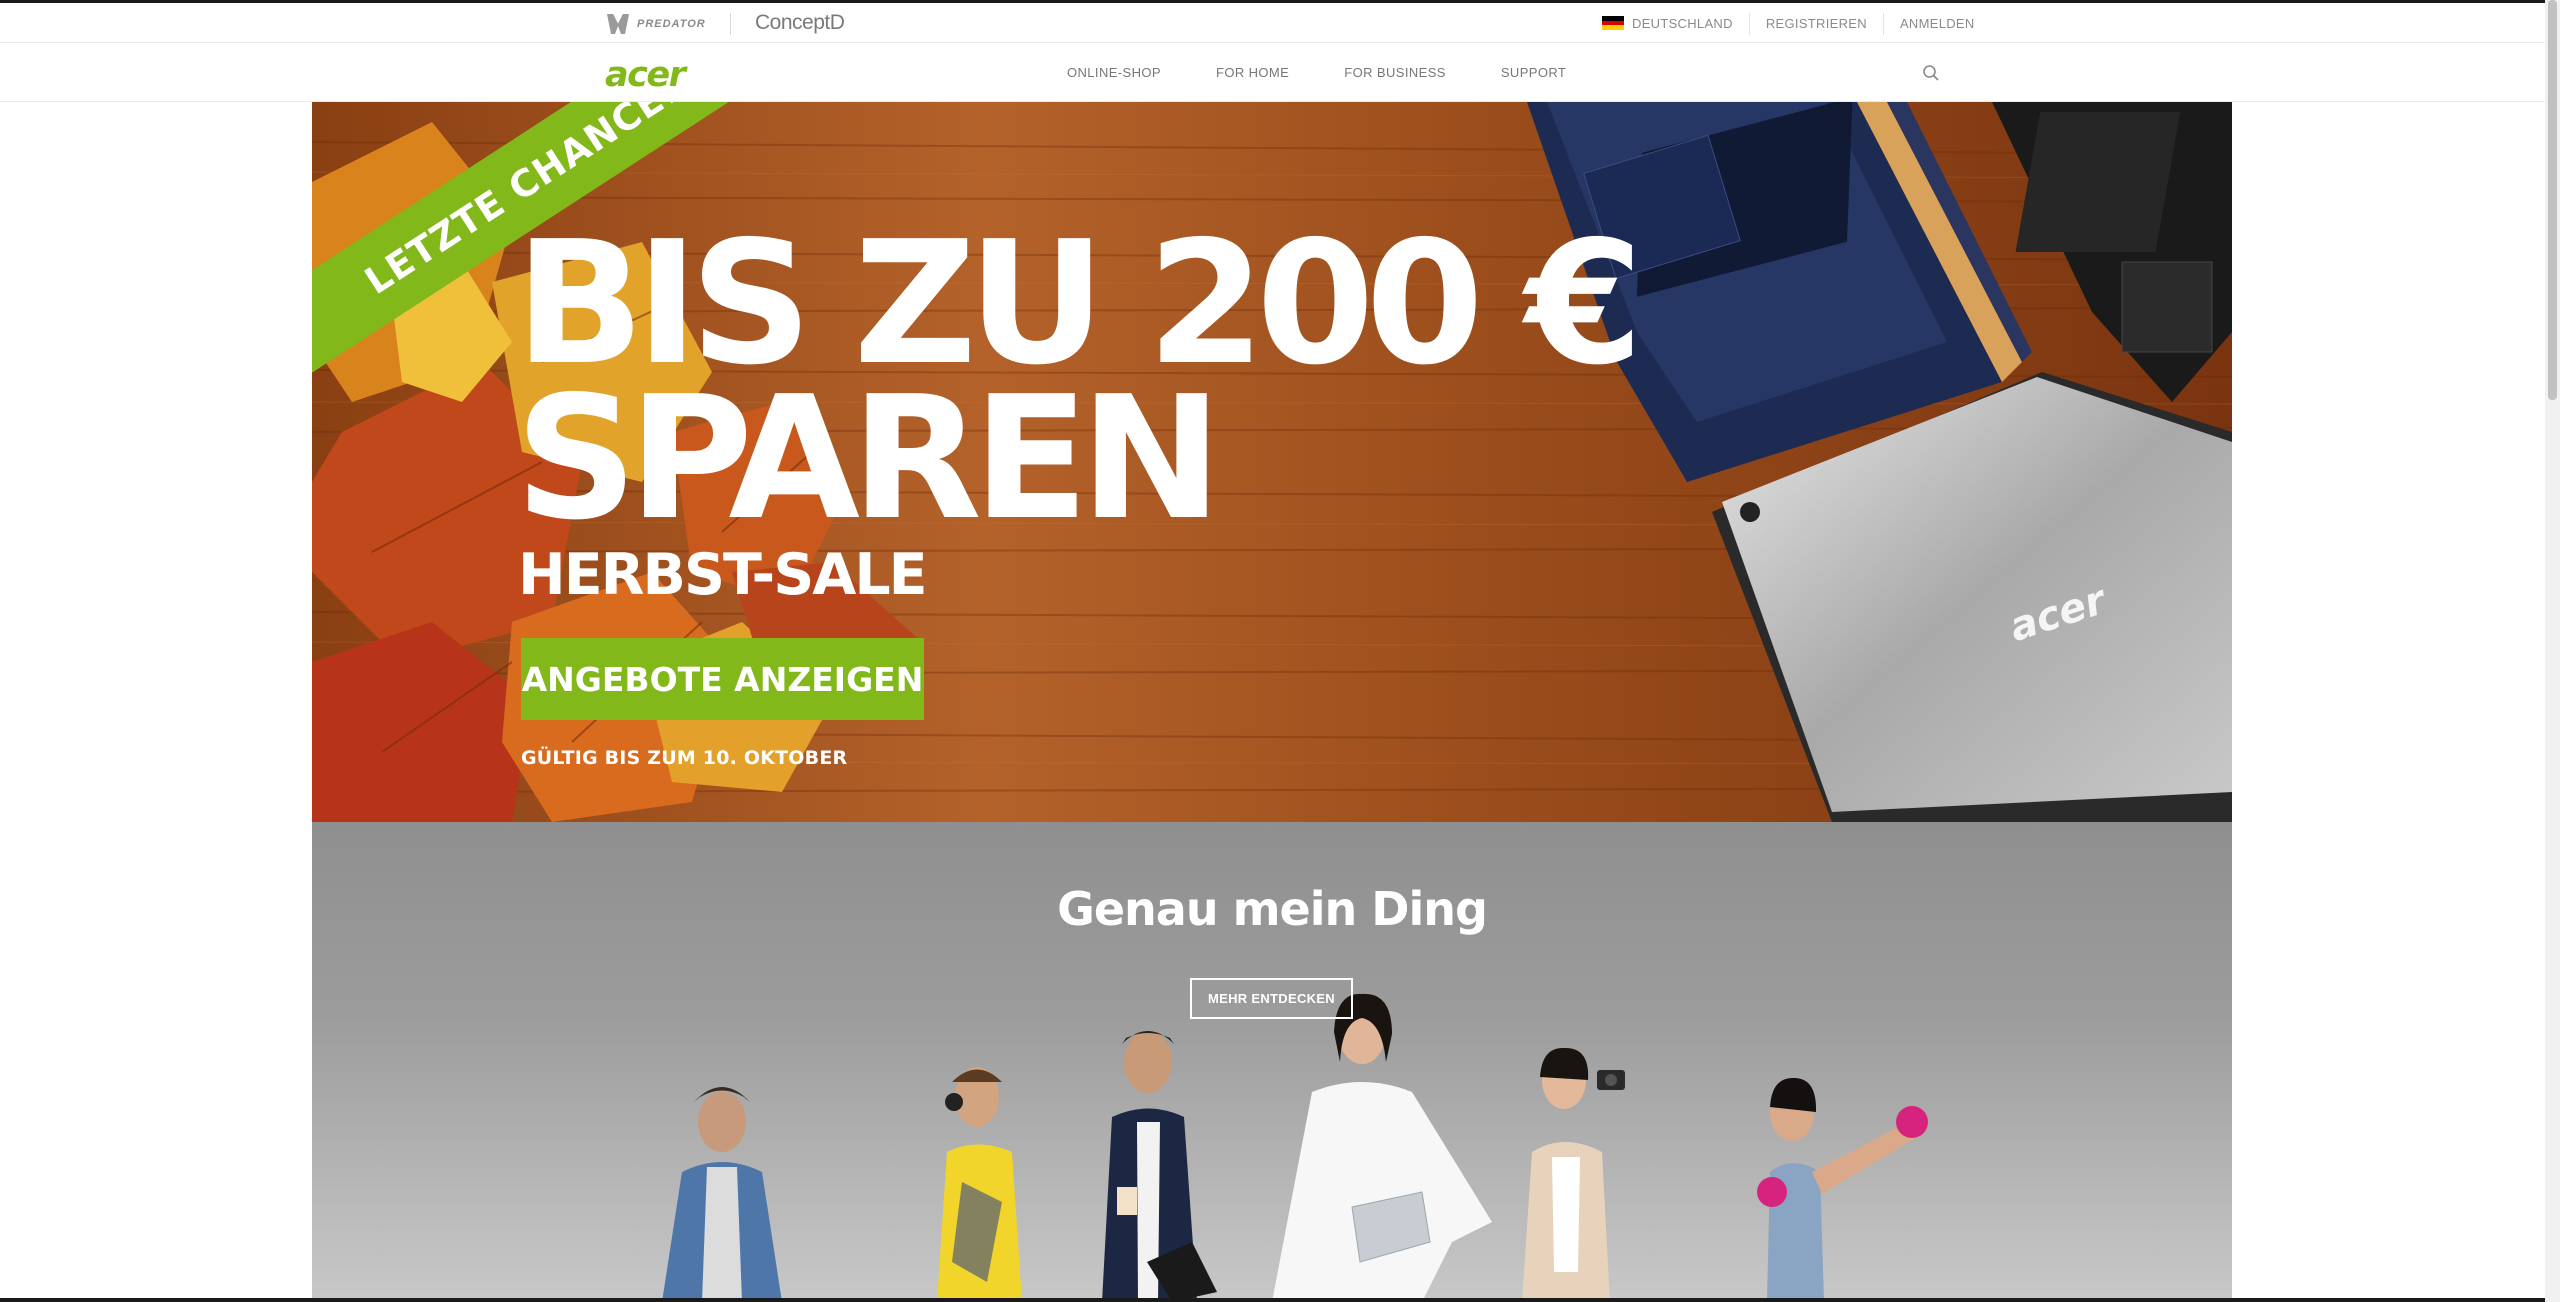 The image size is (2560, 1302). I want to click on banner-title: Genau mein Ding, so click(1272, 909).